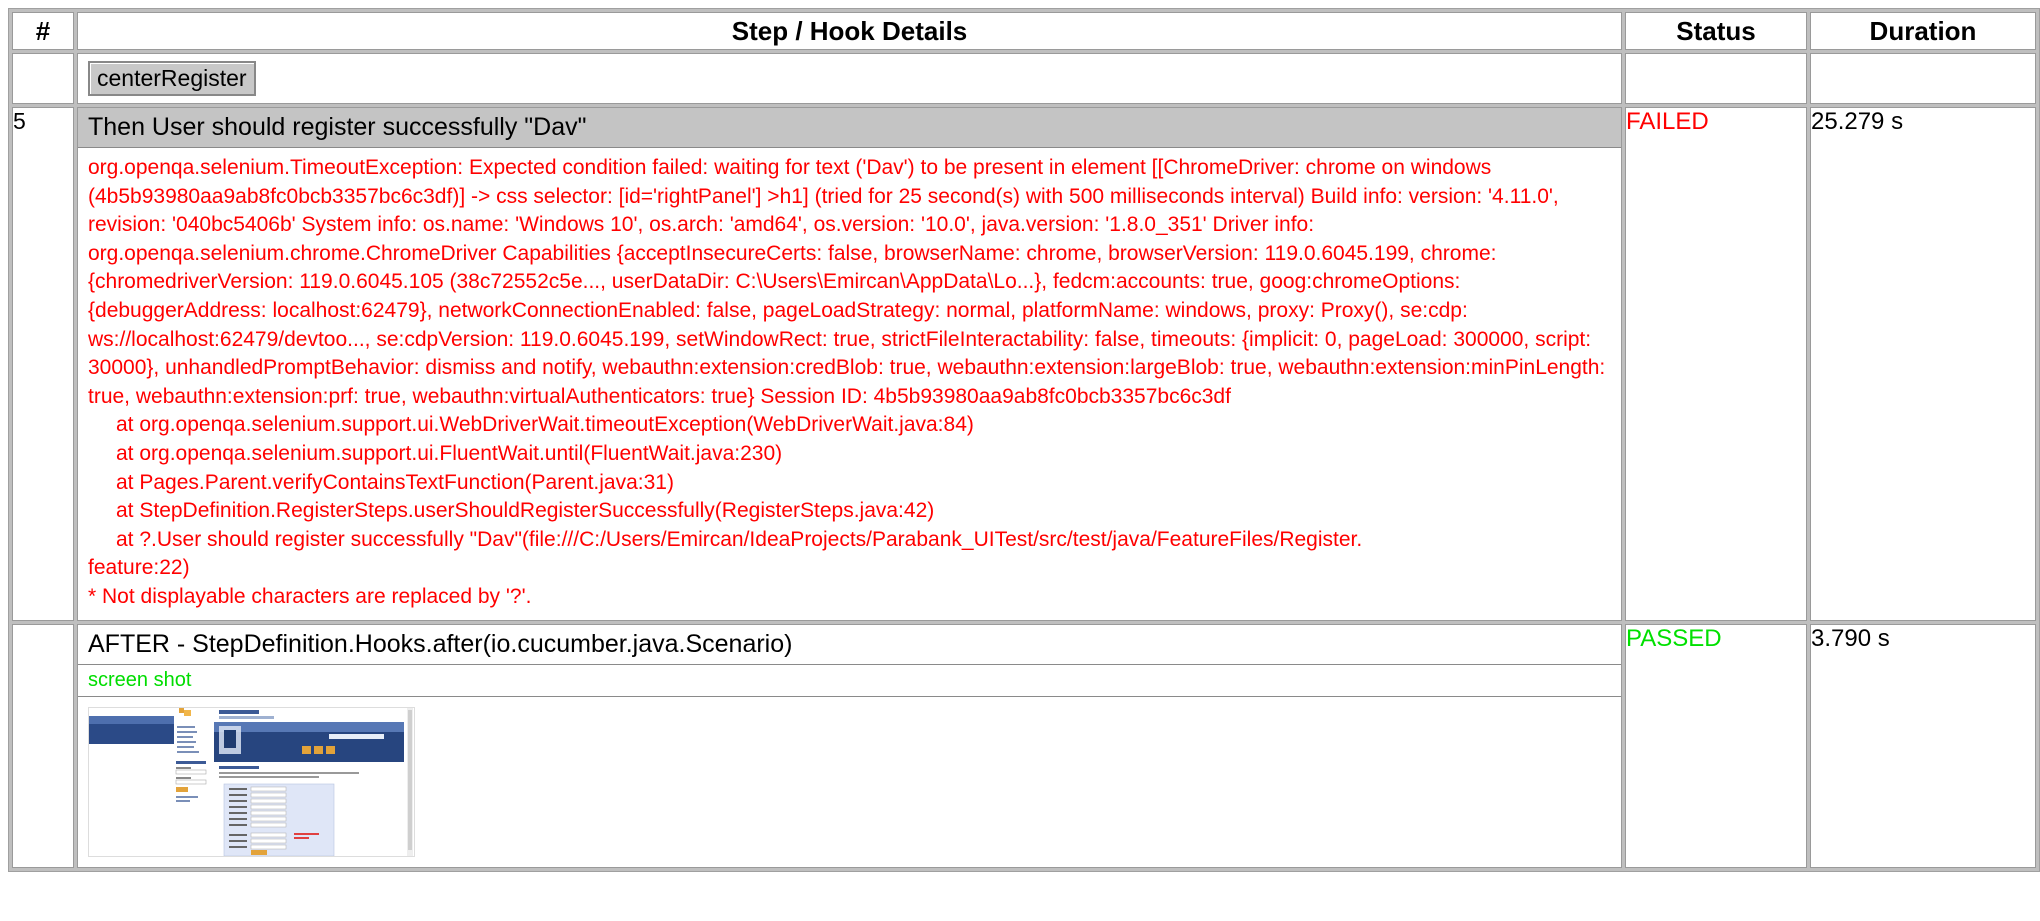 This screenshot has height=921, width=2040. I want to click on screenshot-thumbnail, so click(251, 781).